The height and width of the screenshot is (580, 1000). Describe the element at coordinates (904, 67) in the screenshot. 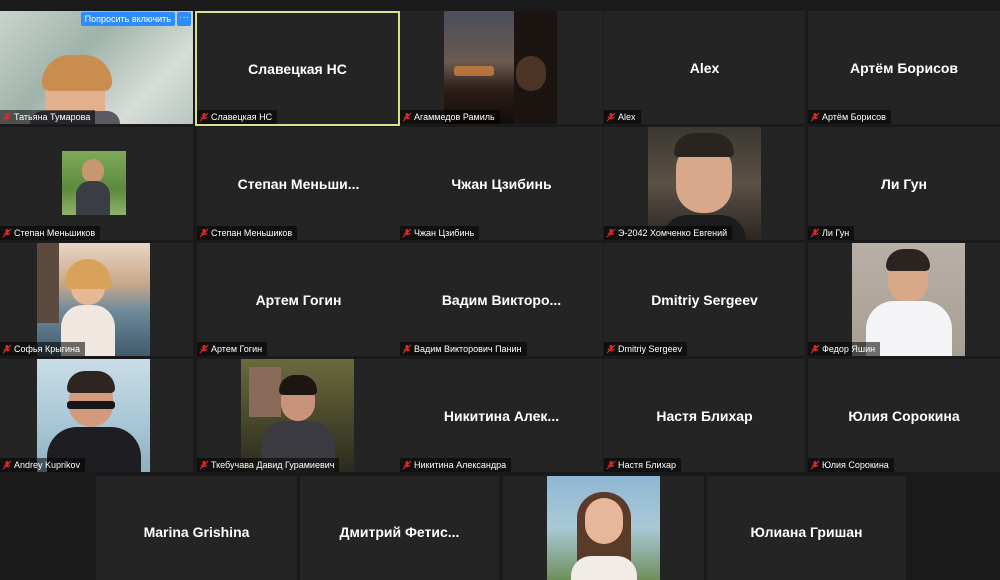

I see `participant-tile: Артём Борисов Артём Борисов` at that location.